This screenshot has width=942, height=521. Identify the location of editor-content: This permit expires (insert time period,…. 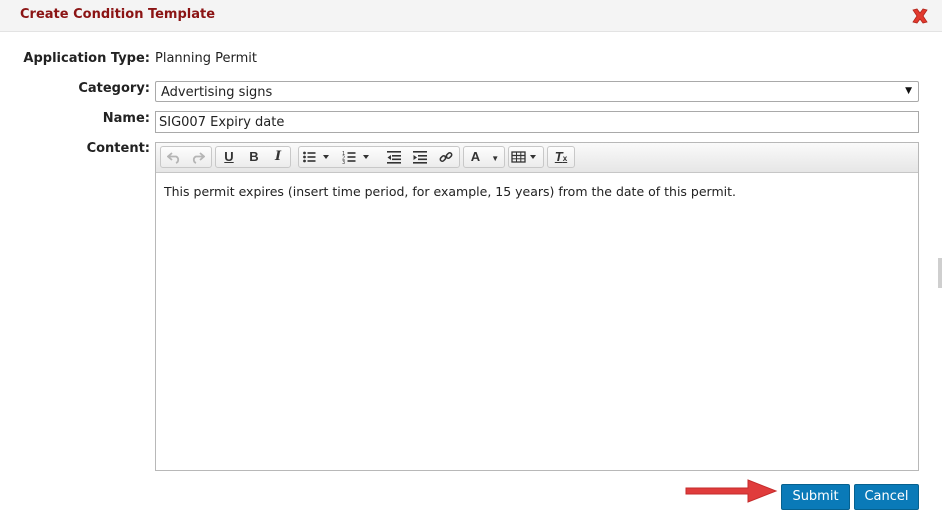
(450, 191).